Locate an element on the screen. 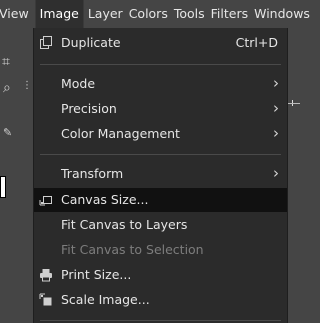  canvas-edge is located at coordinates (3, 187).